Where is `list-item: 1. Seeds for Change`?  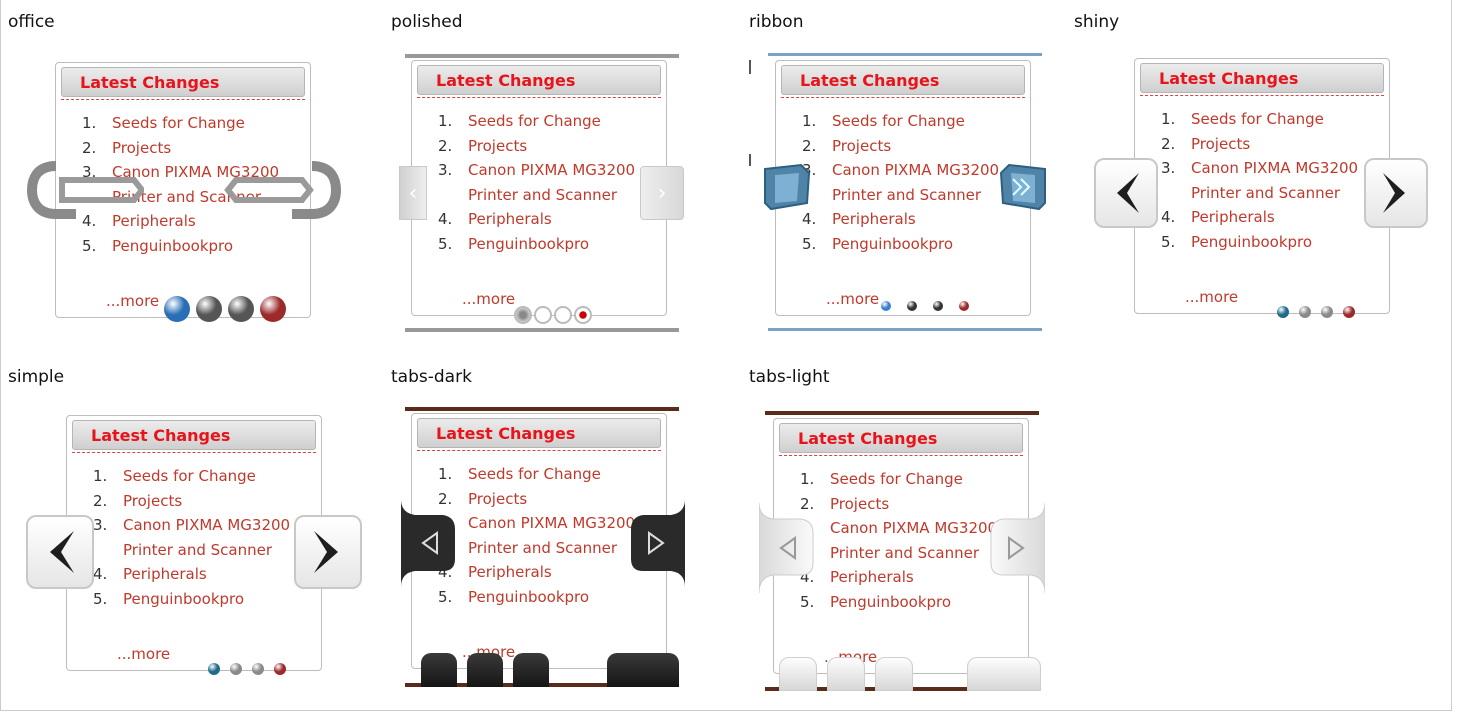 list-item: 1. Seeds for Change is located at coordinates (1269, 119).